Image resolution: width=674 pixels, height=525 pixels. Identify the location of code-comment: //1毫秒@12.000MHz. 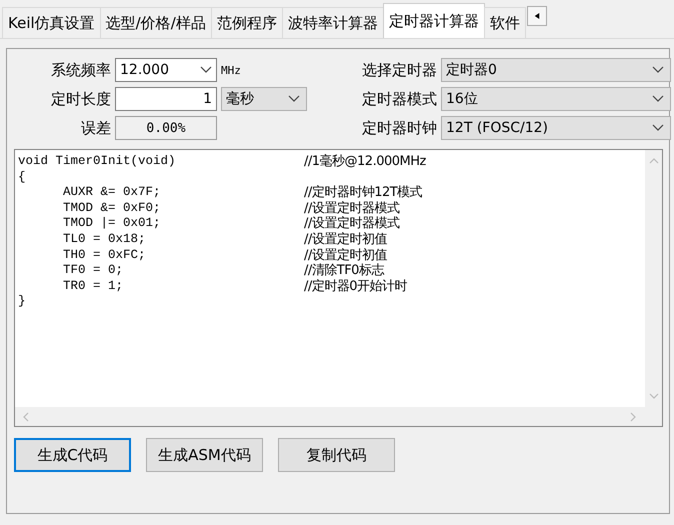
(365, 162).